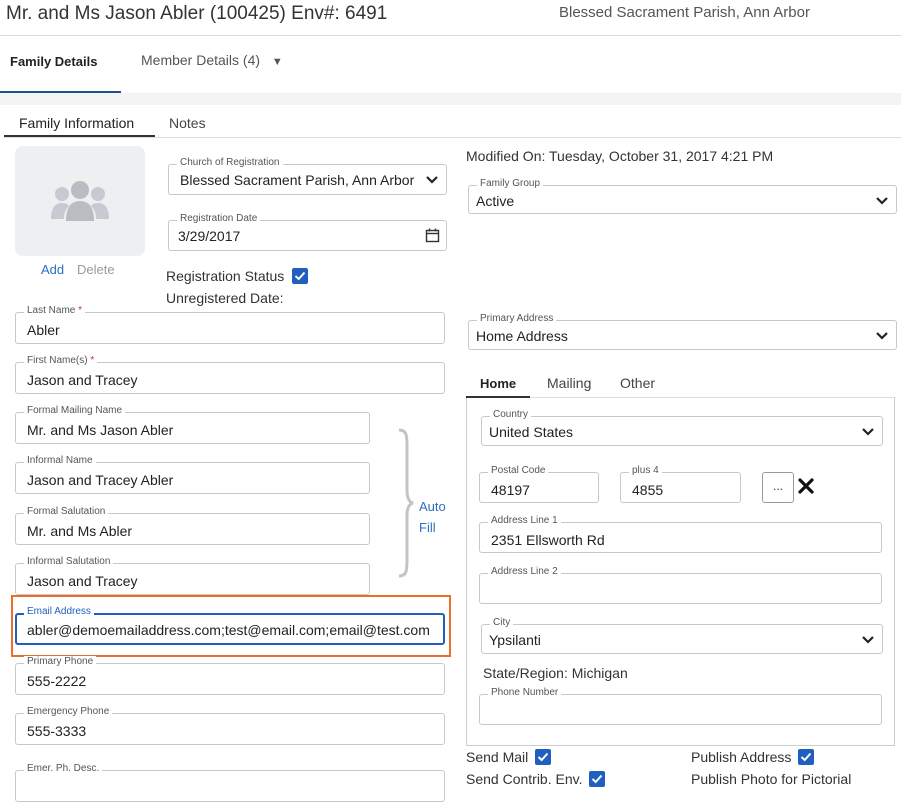 The image size is (901, 802). I want to click on publish-address-label: Publish Address, so click(741, 757).